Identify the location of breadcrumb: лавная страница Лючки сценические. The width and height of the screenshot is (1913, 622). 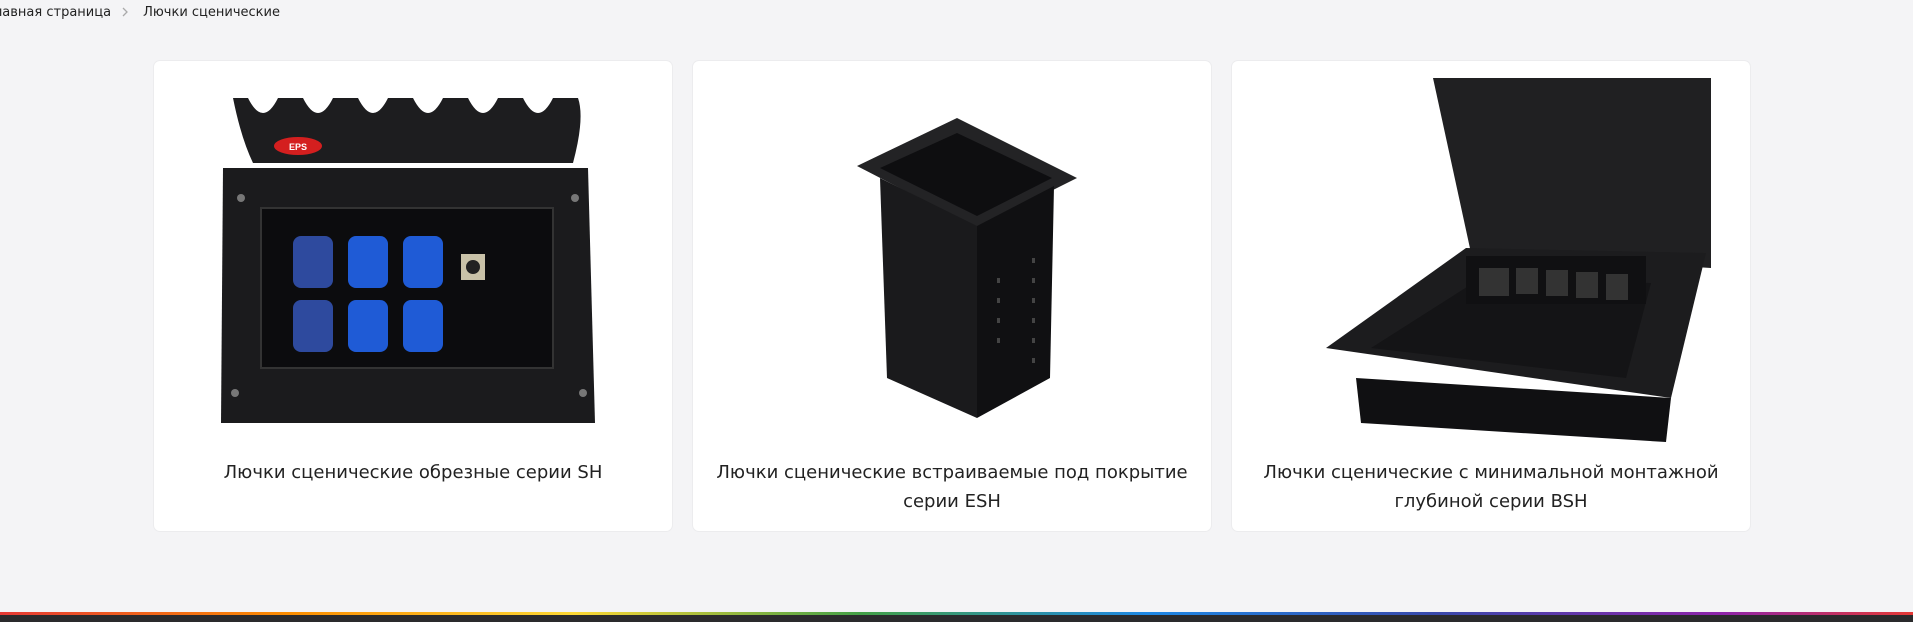
(140, 12).